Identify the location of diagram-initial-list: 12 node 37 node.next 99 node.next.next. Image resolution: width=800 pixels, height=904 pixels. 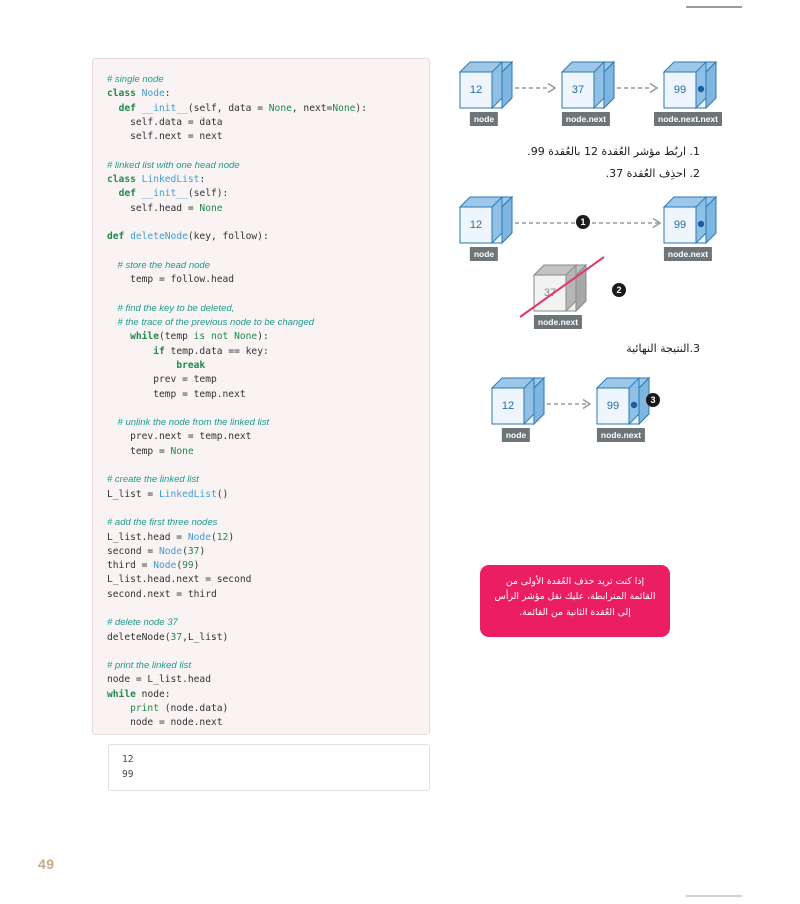
(600, 94).